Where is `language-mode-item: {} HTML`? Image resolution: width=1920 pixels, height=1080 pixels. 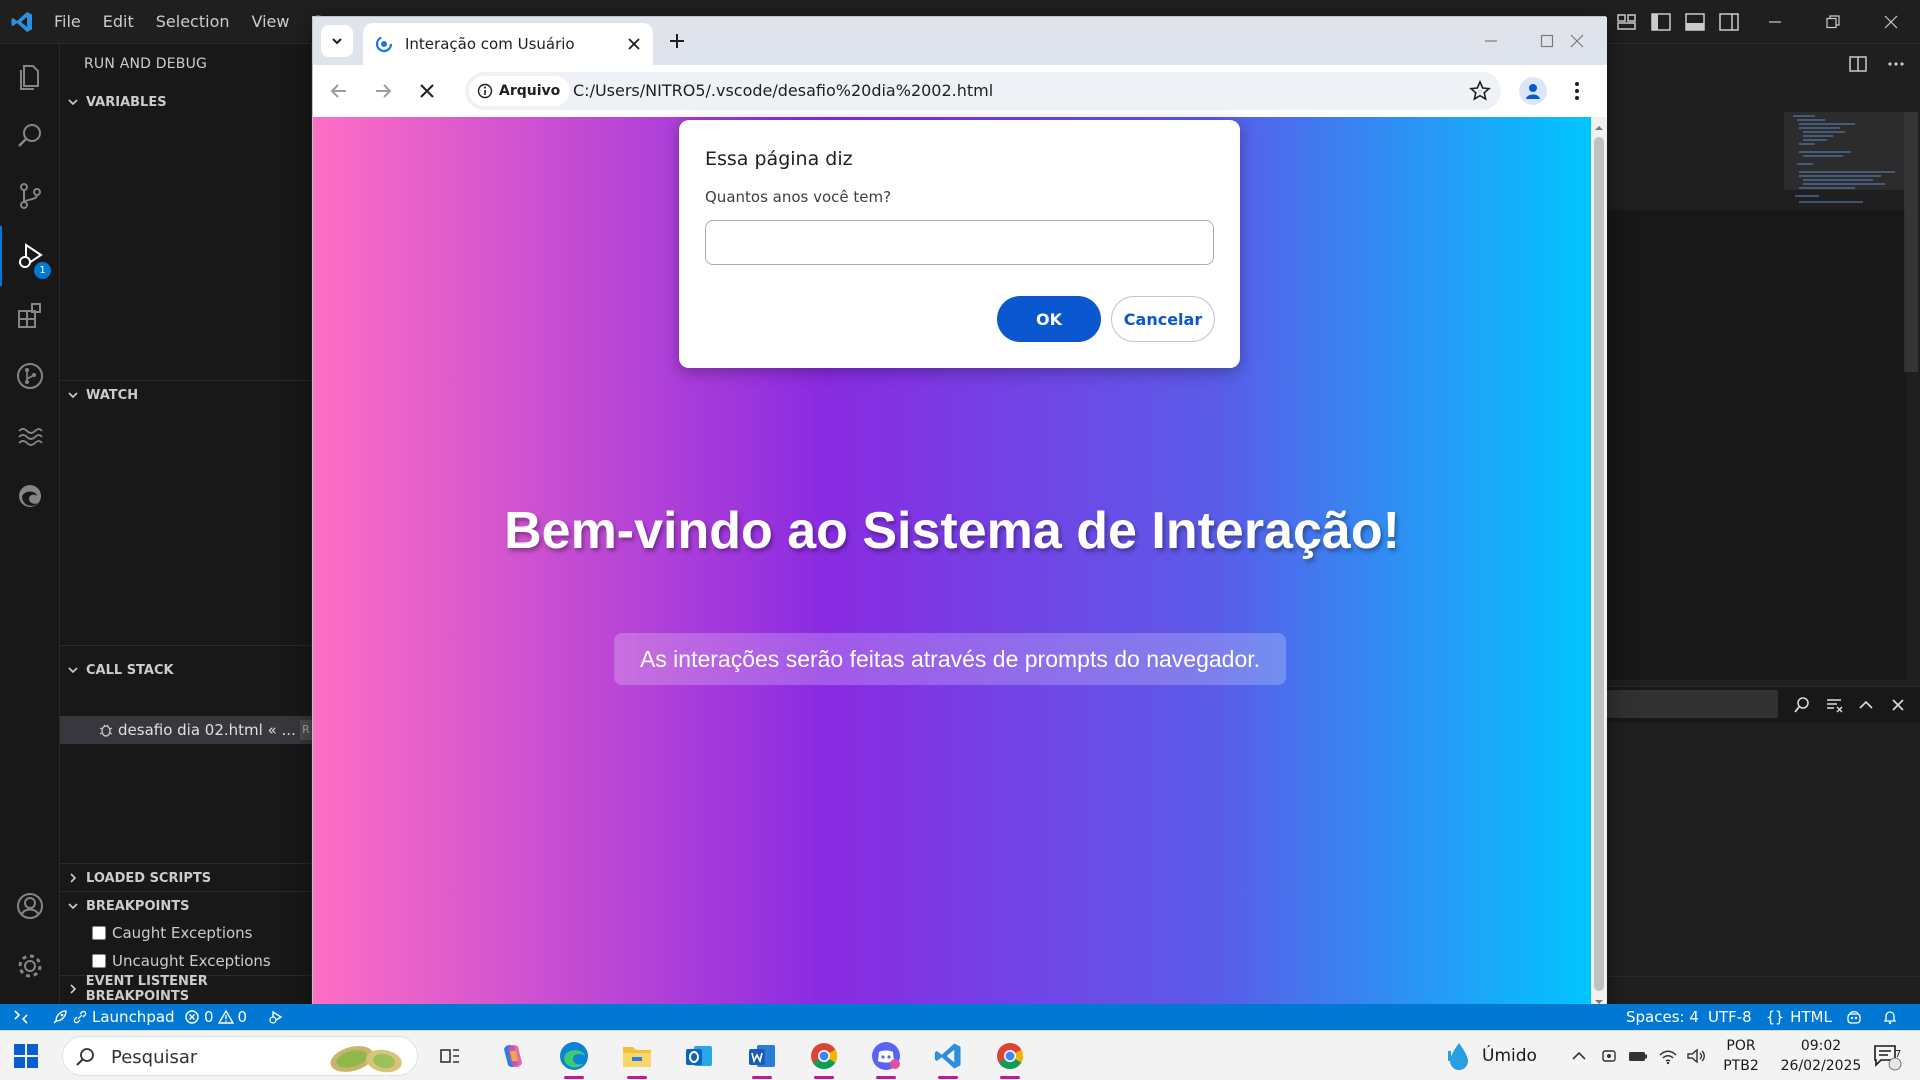
language-mode-item: {} HTML is located at coordinates (1799, 1017).